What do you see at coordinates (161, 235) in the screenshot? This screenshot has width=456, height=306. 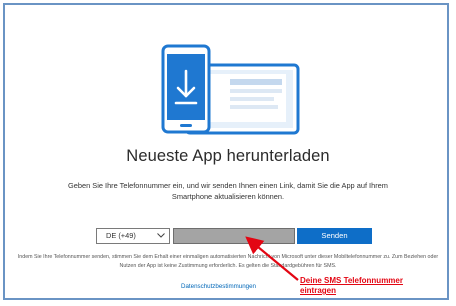 I see `chevron-down-icon` at bounding box center [161, 235].